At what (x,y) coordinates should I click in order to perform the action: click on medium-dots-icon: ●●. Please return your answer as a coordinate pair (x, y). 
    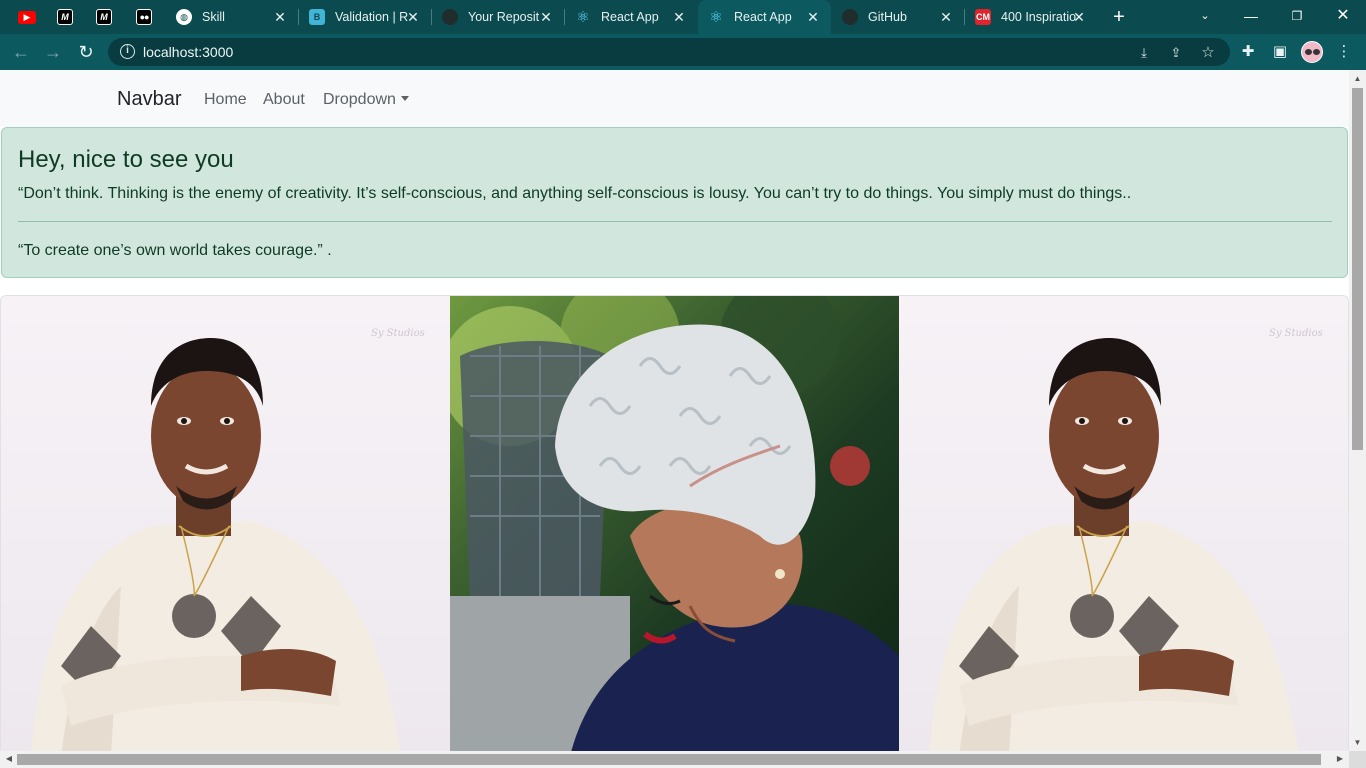
    Looking at the image, I should click on (144, 17).